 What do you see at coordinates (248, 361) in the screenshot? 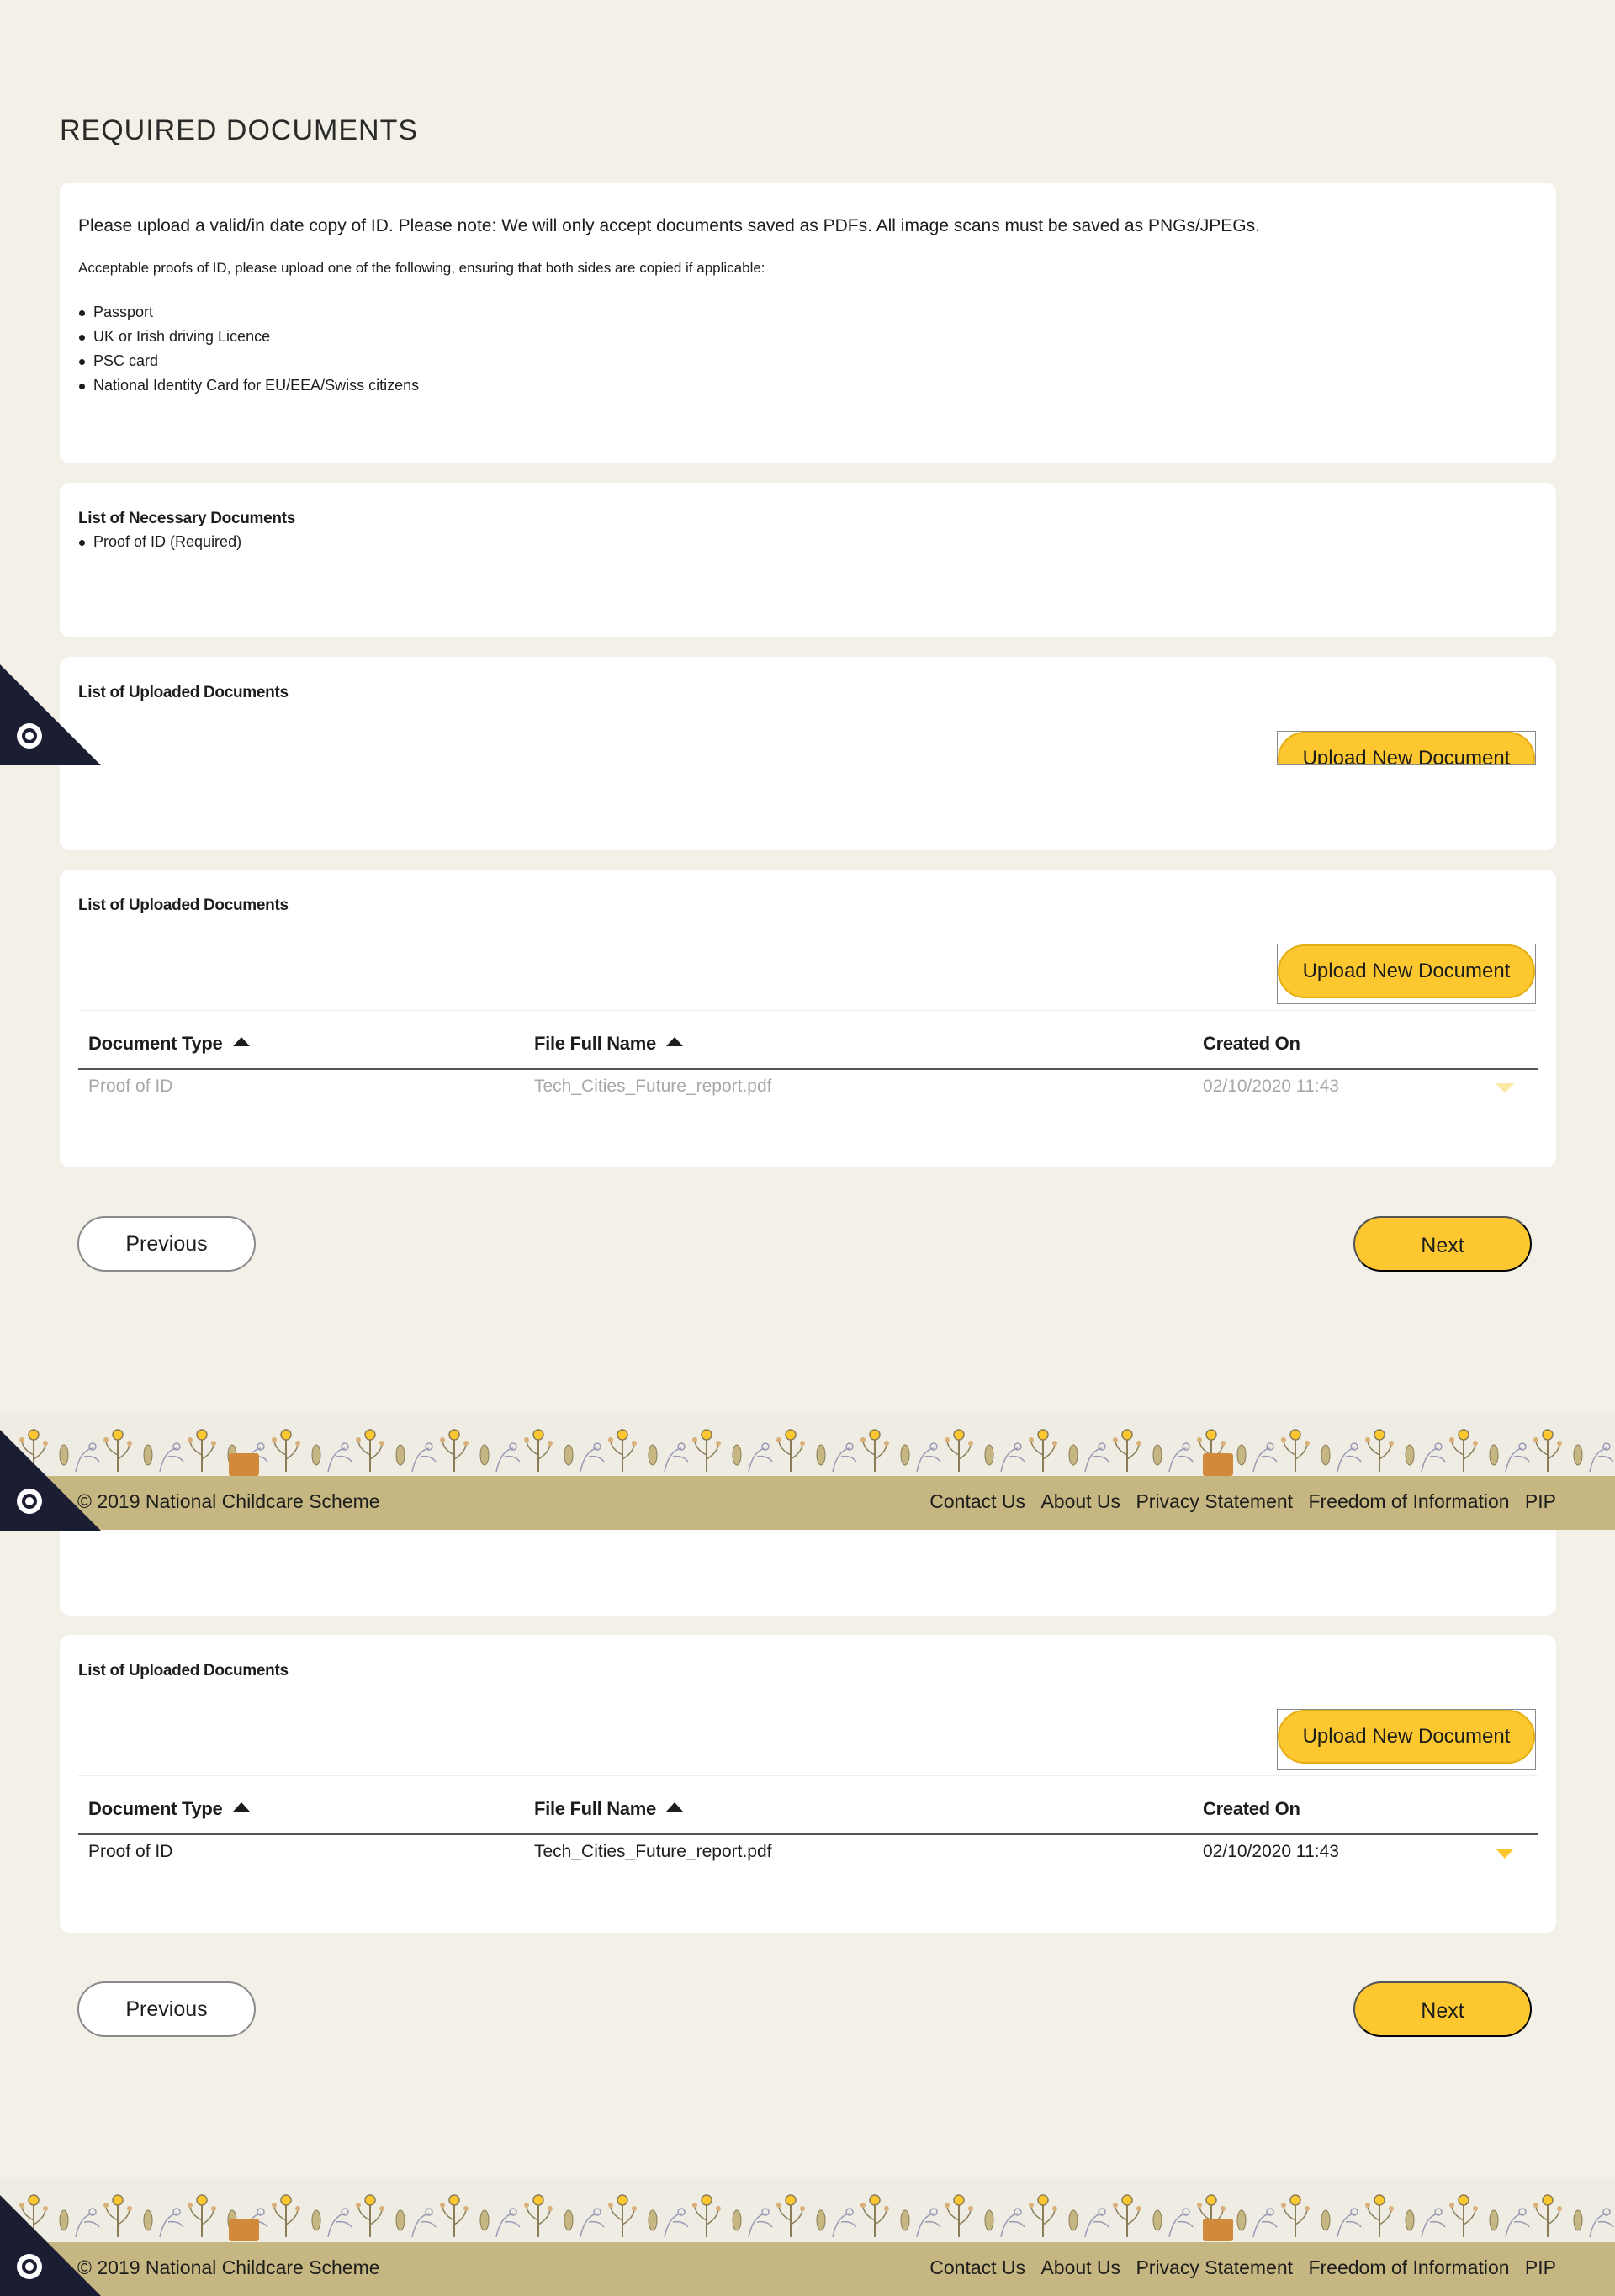
I see `list-item: PSC card` at bounding box center [248, 361].